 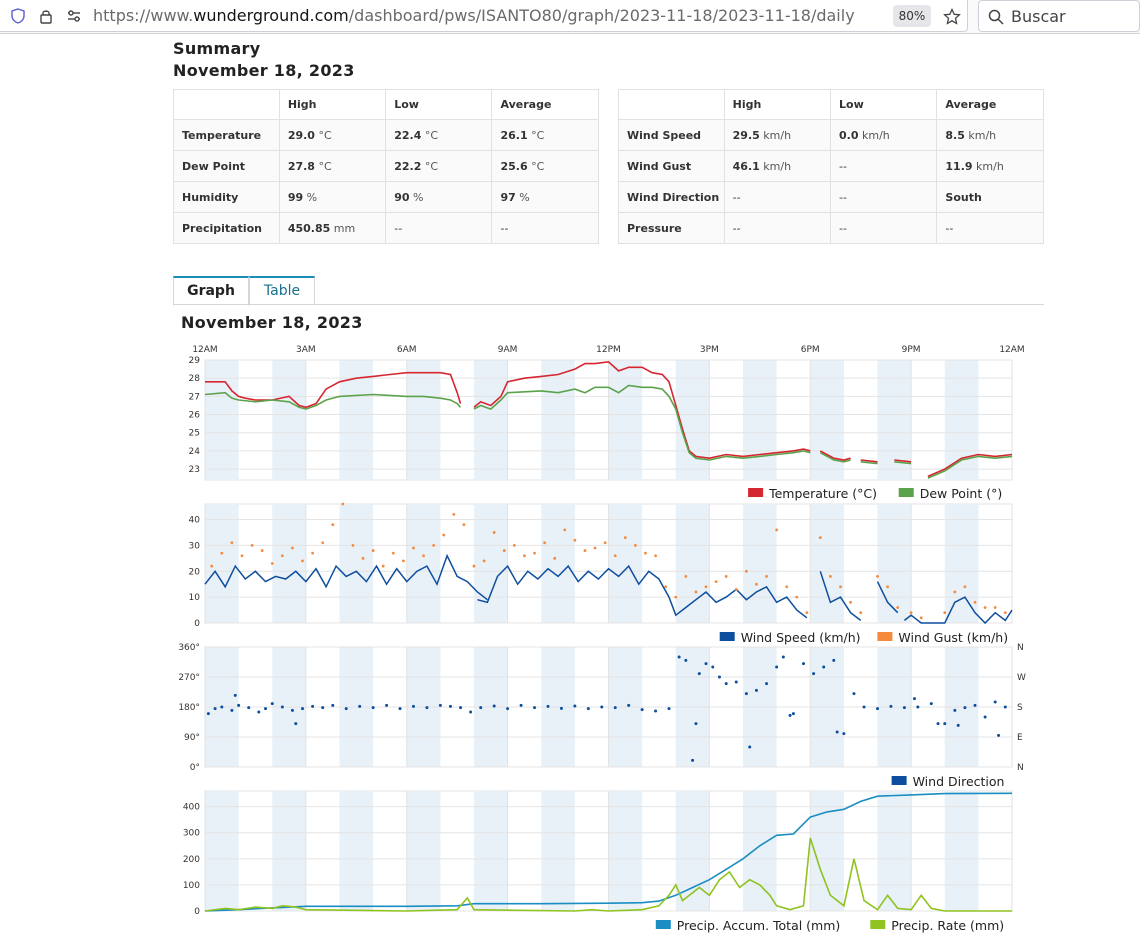 What do you see at coordinates (191, 860) in the screenshot?
I see `y-tick-label: 200` at bounding box center [191, 860].